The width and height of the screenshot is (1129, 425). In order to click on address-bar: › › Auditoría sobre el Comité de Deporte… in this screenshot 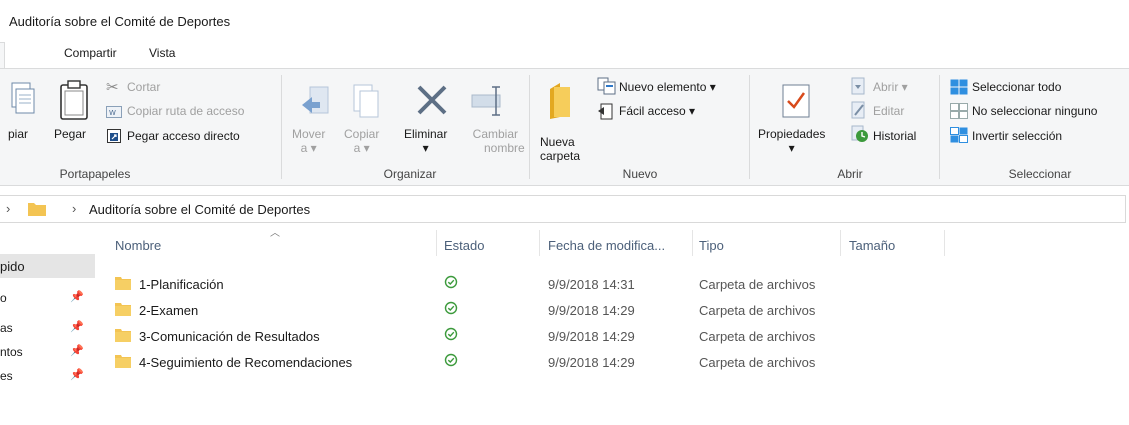, I will do `click(564, 209)`.